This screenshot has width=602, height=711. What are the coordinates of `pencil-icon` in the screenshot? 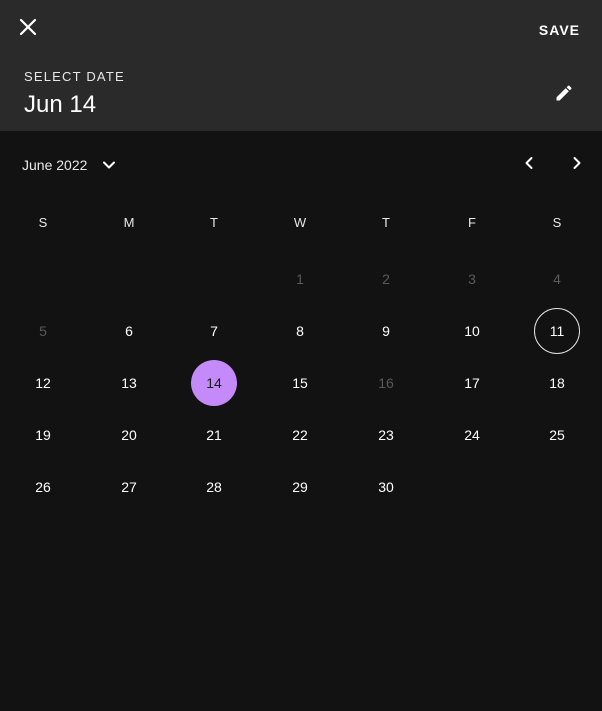 It's located at (564, 95).